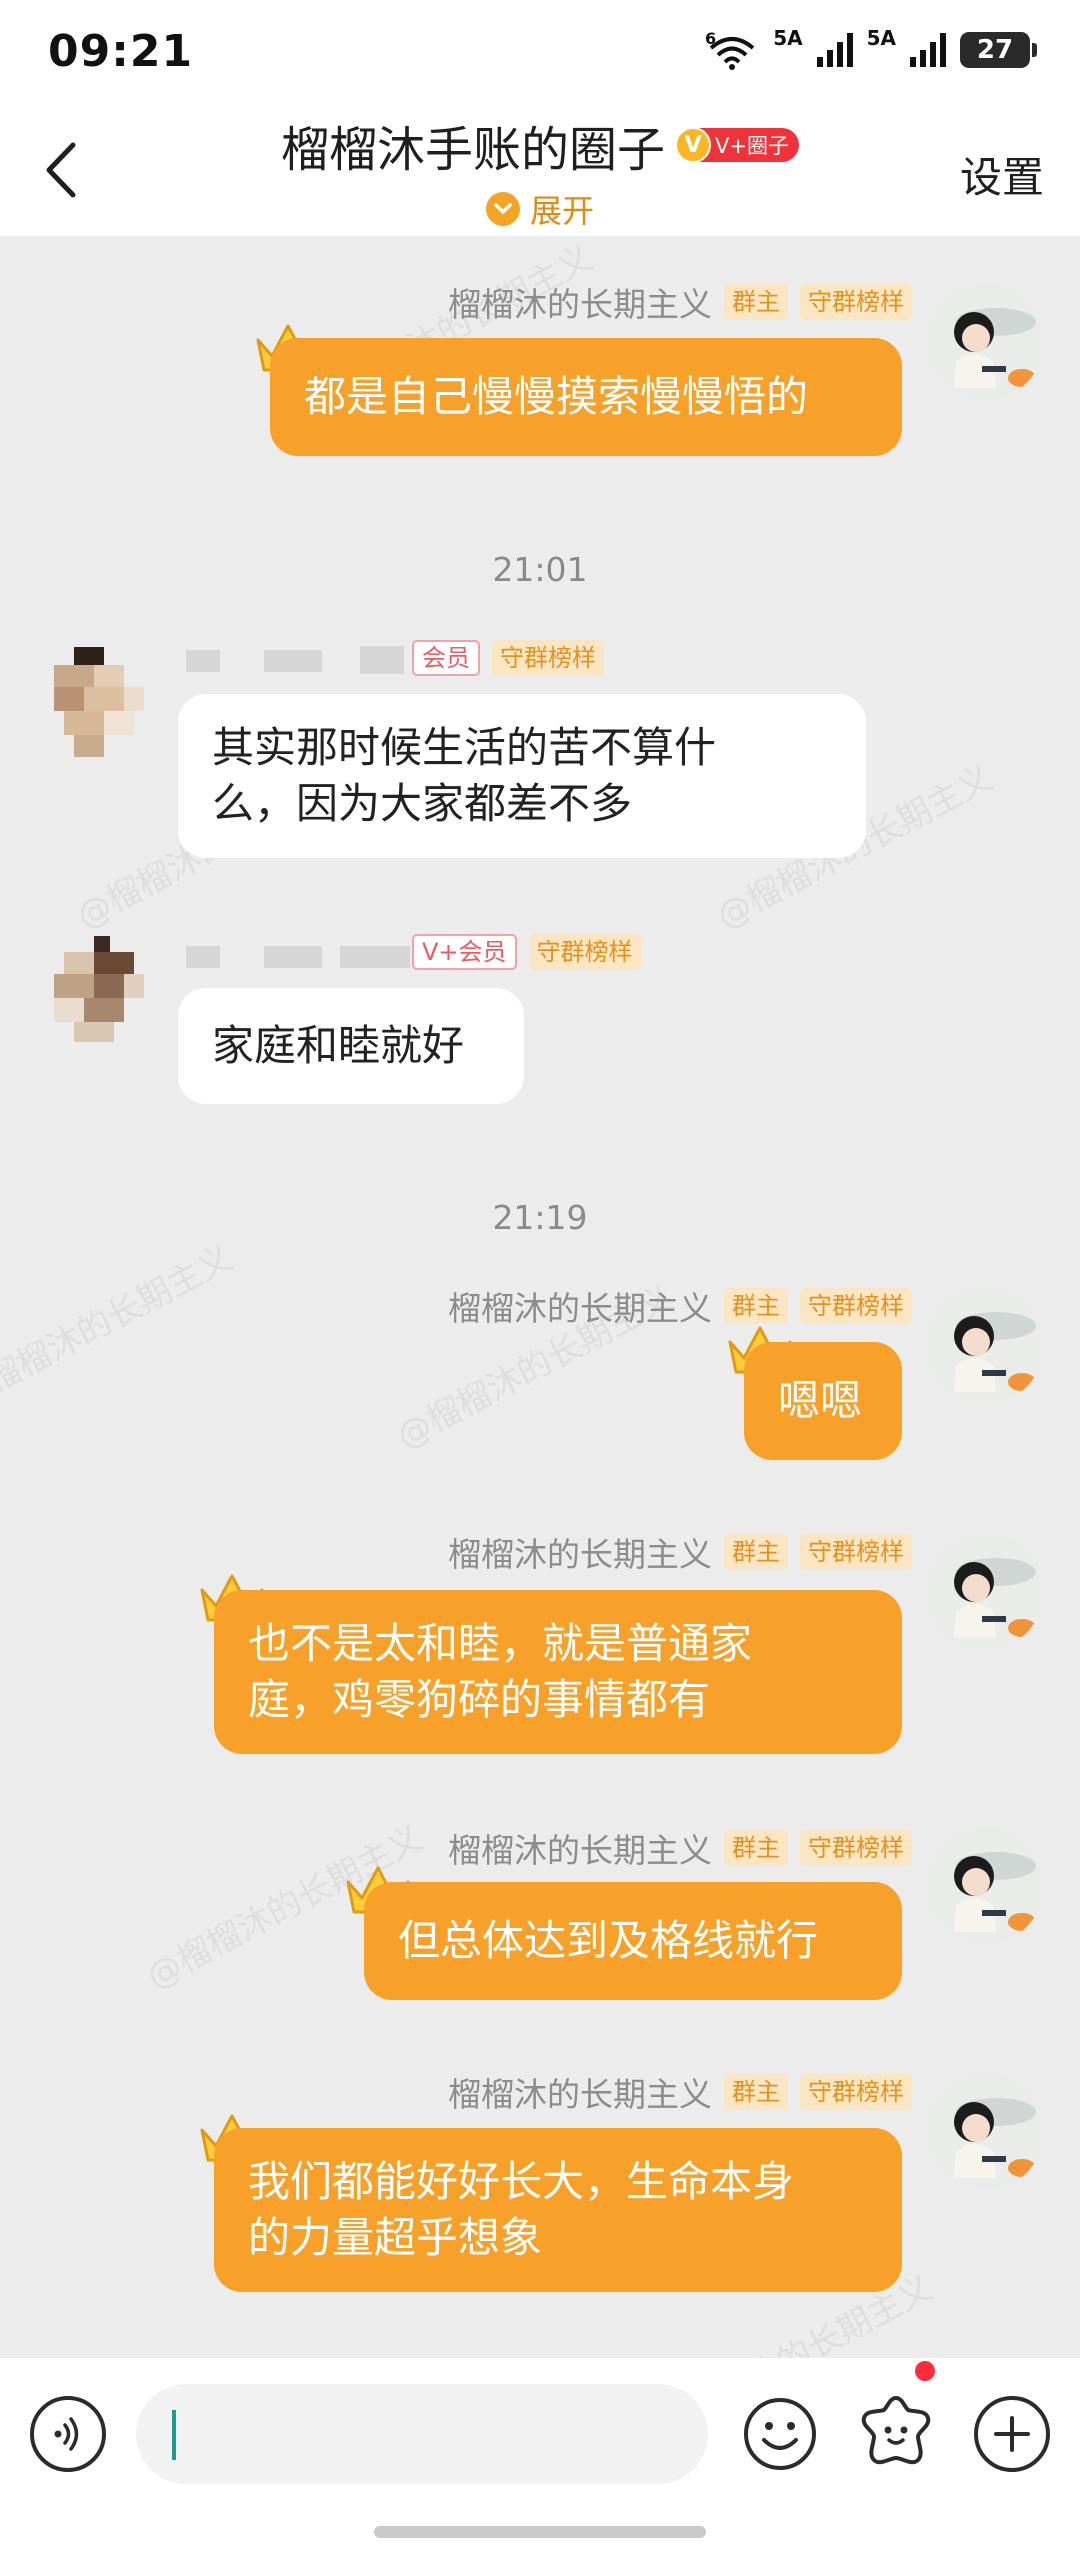 The width and height of the screenshot is (1080, 2557). What do you see at coordinates (881, 38) in the screenshot?
I see `signal-2-label: 5A` at bounding box center [881, 38].